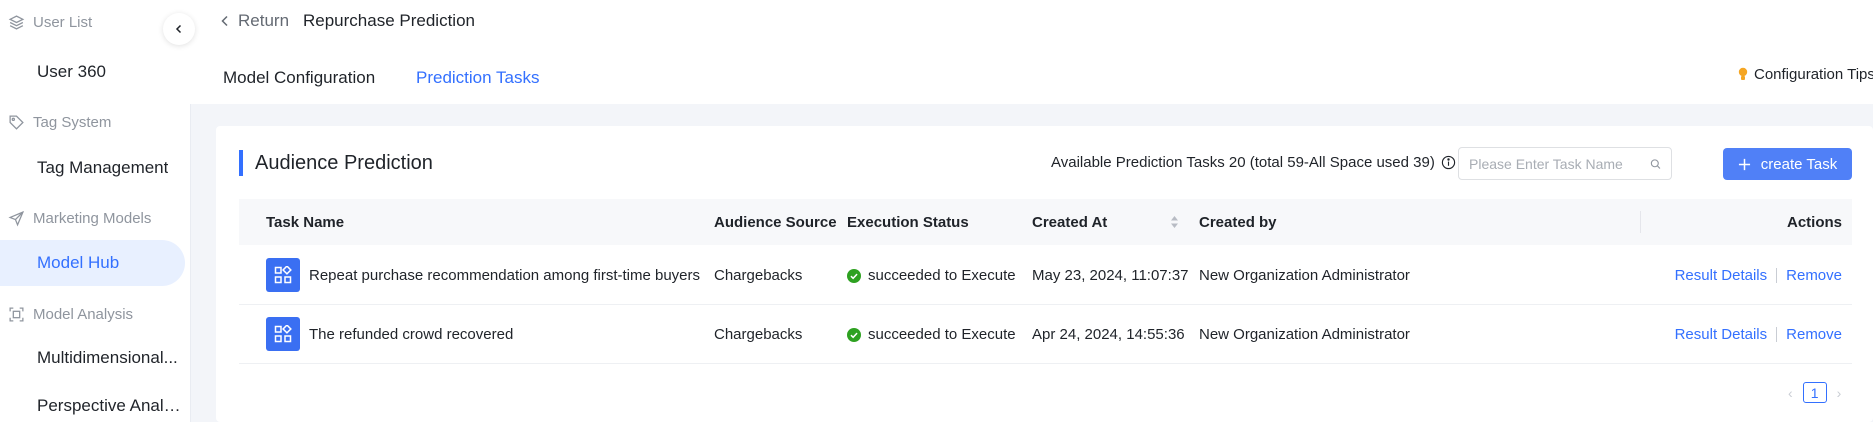 This screenshot has height=422, width=1873. Describe the element at coordinates (16, 314) in the screenshot. I see `scan-icon` at that location.